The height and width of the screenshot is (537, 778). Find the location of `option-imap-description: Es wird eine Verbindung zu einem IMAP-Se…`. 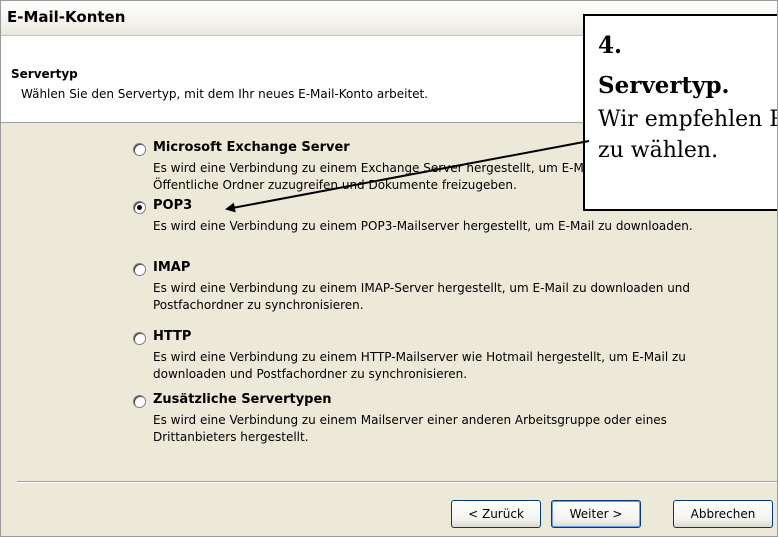

option-imap-description: Es wird eine Verbindung zu einem IMAP-Se… is located at coordinates (422, 296).